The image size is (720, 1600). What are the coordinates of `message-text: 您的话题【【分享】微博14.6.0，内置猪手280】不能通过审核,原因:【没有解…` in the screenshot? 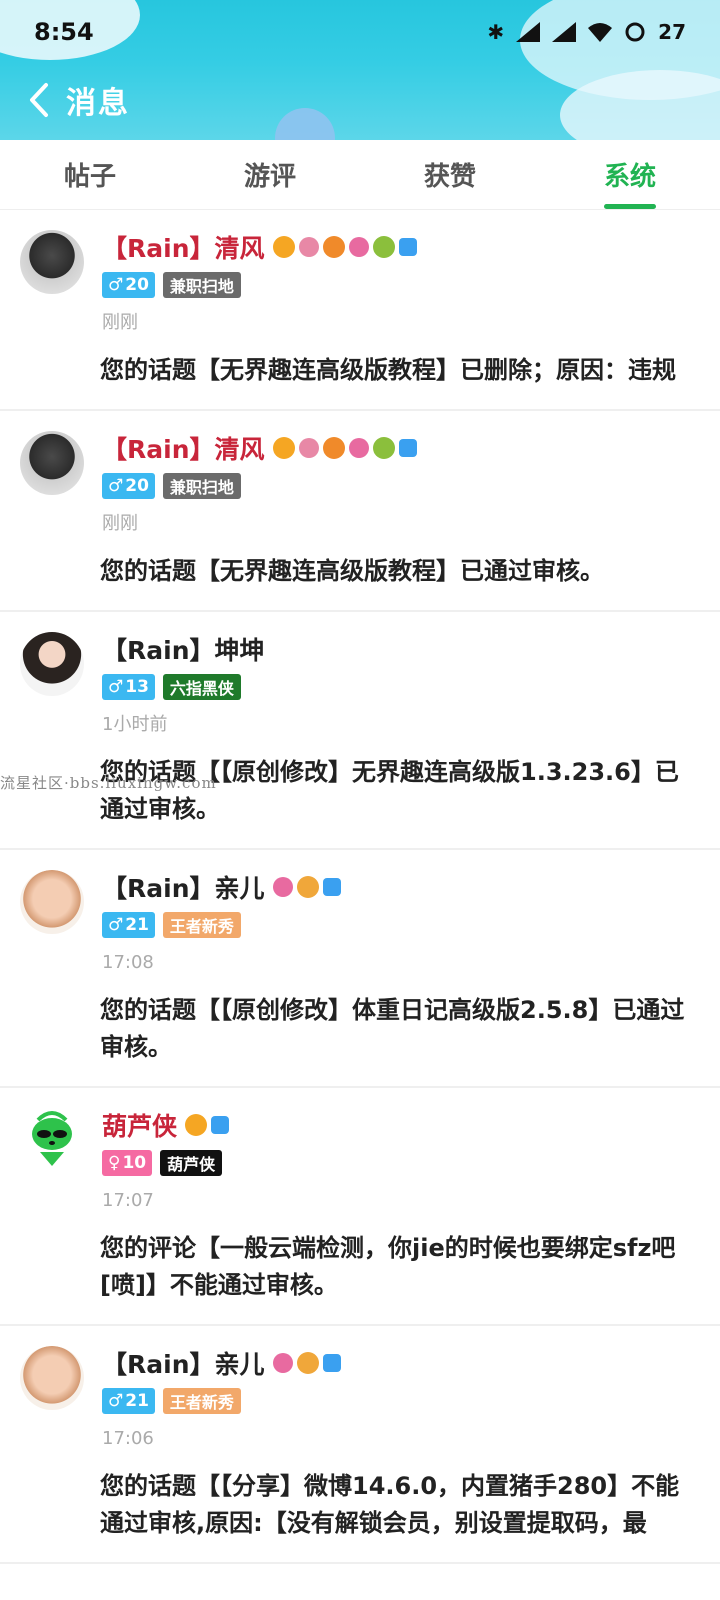 It's located at (390, 1504).